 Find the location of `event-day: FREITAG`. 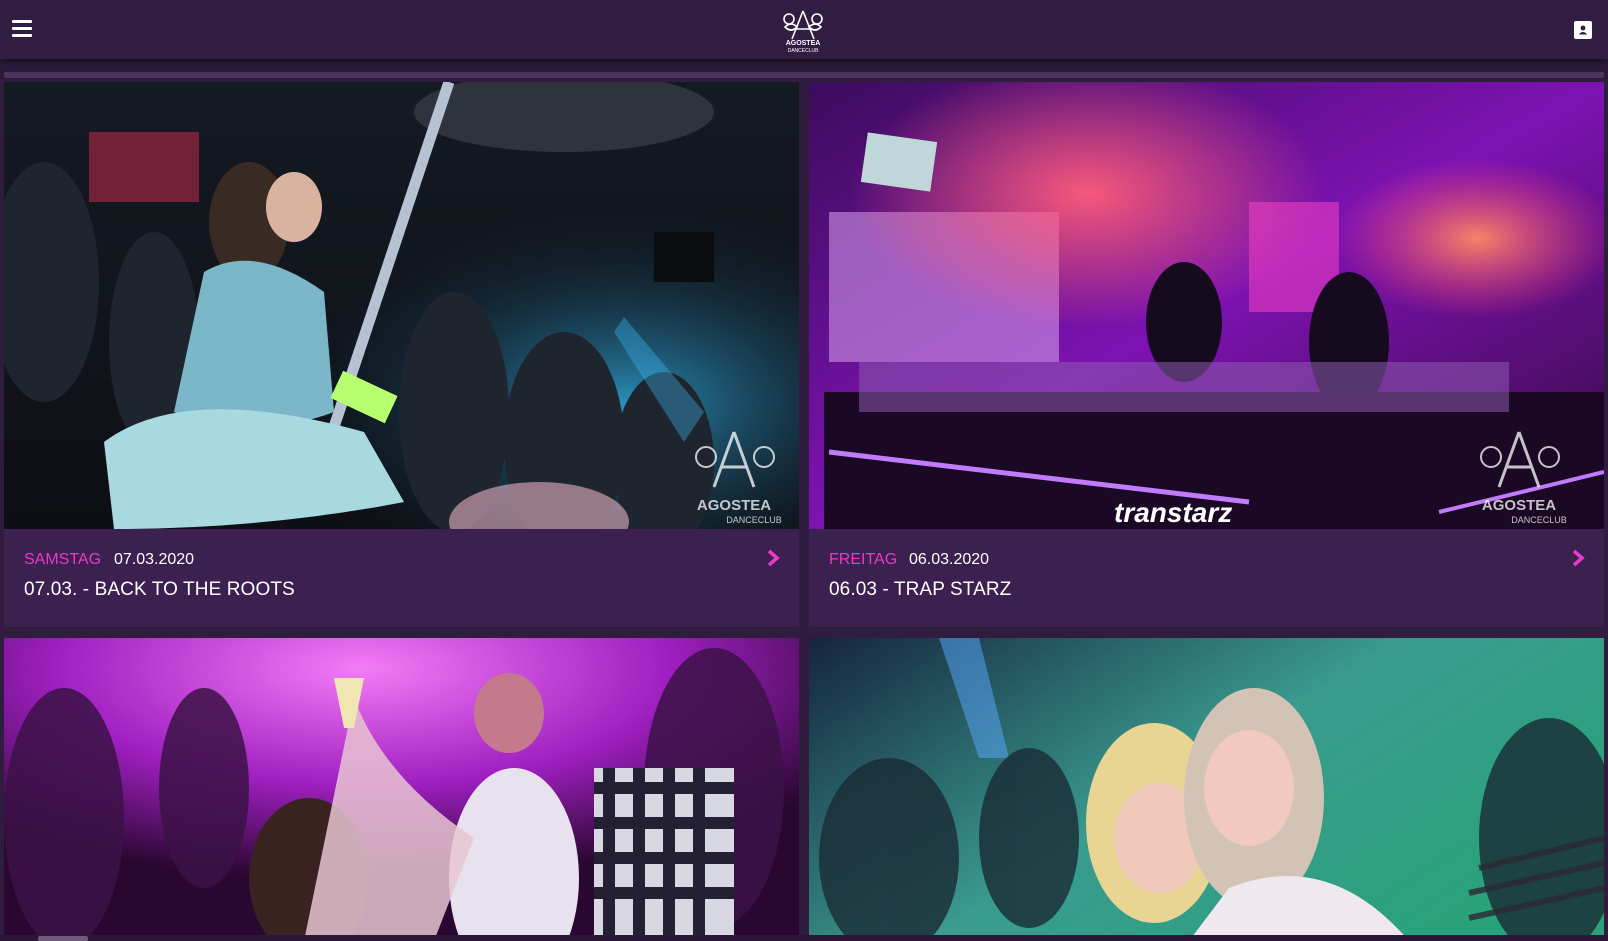

event-day: FREITAG is located at coordinates (863, 559).